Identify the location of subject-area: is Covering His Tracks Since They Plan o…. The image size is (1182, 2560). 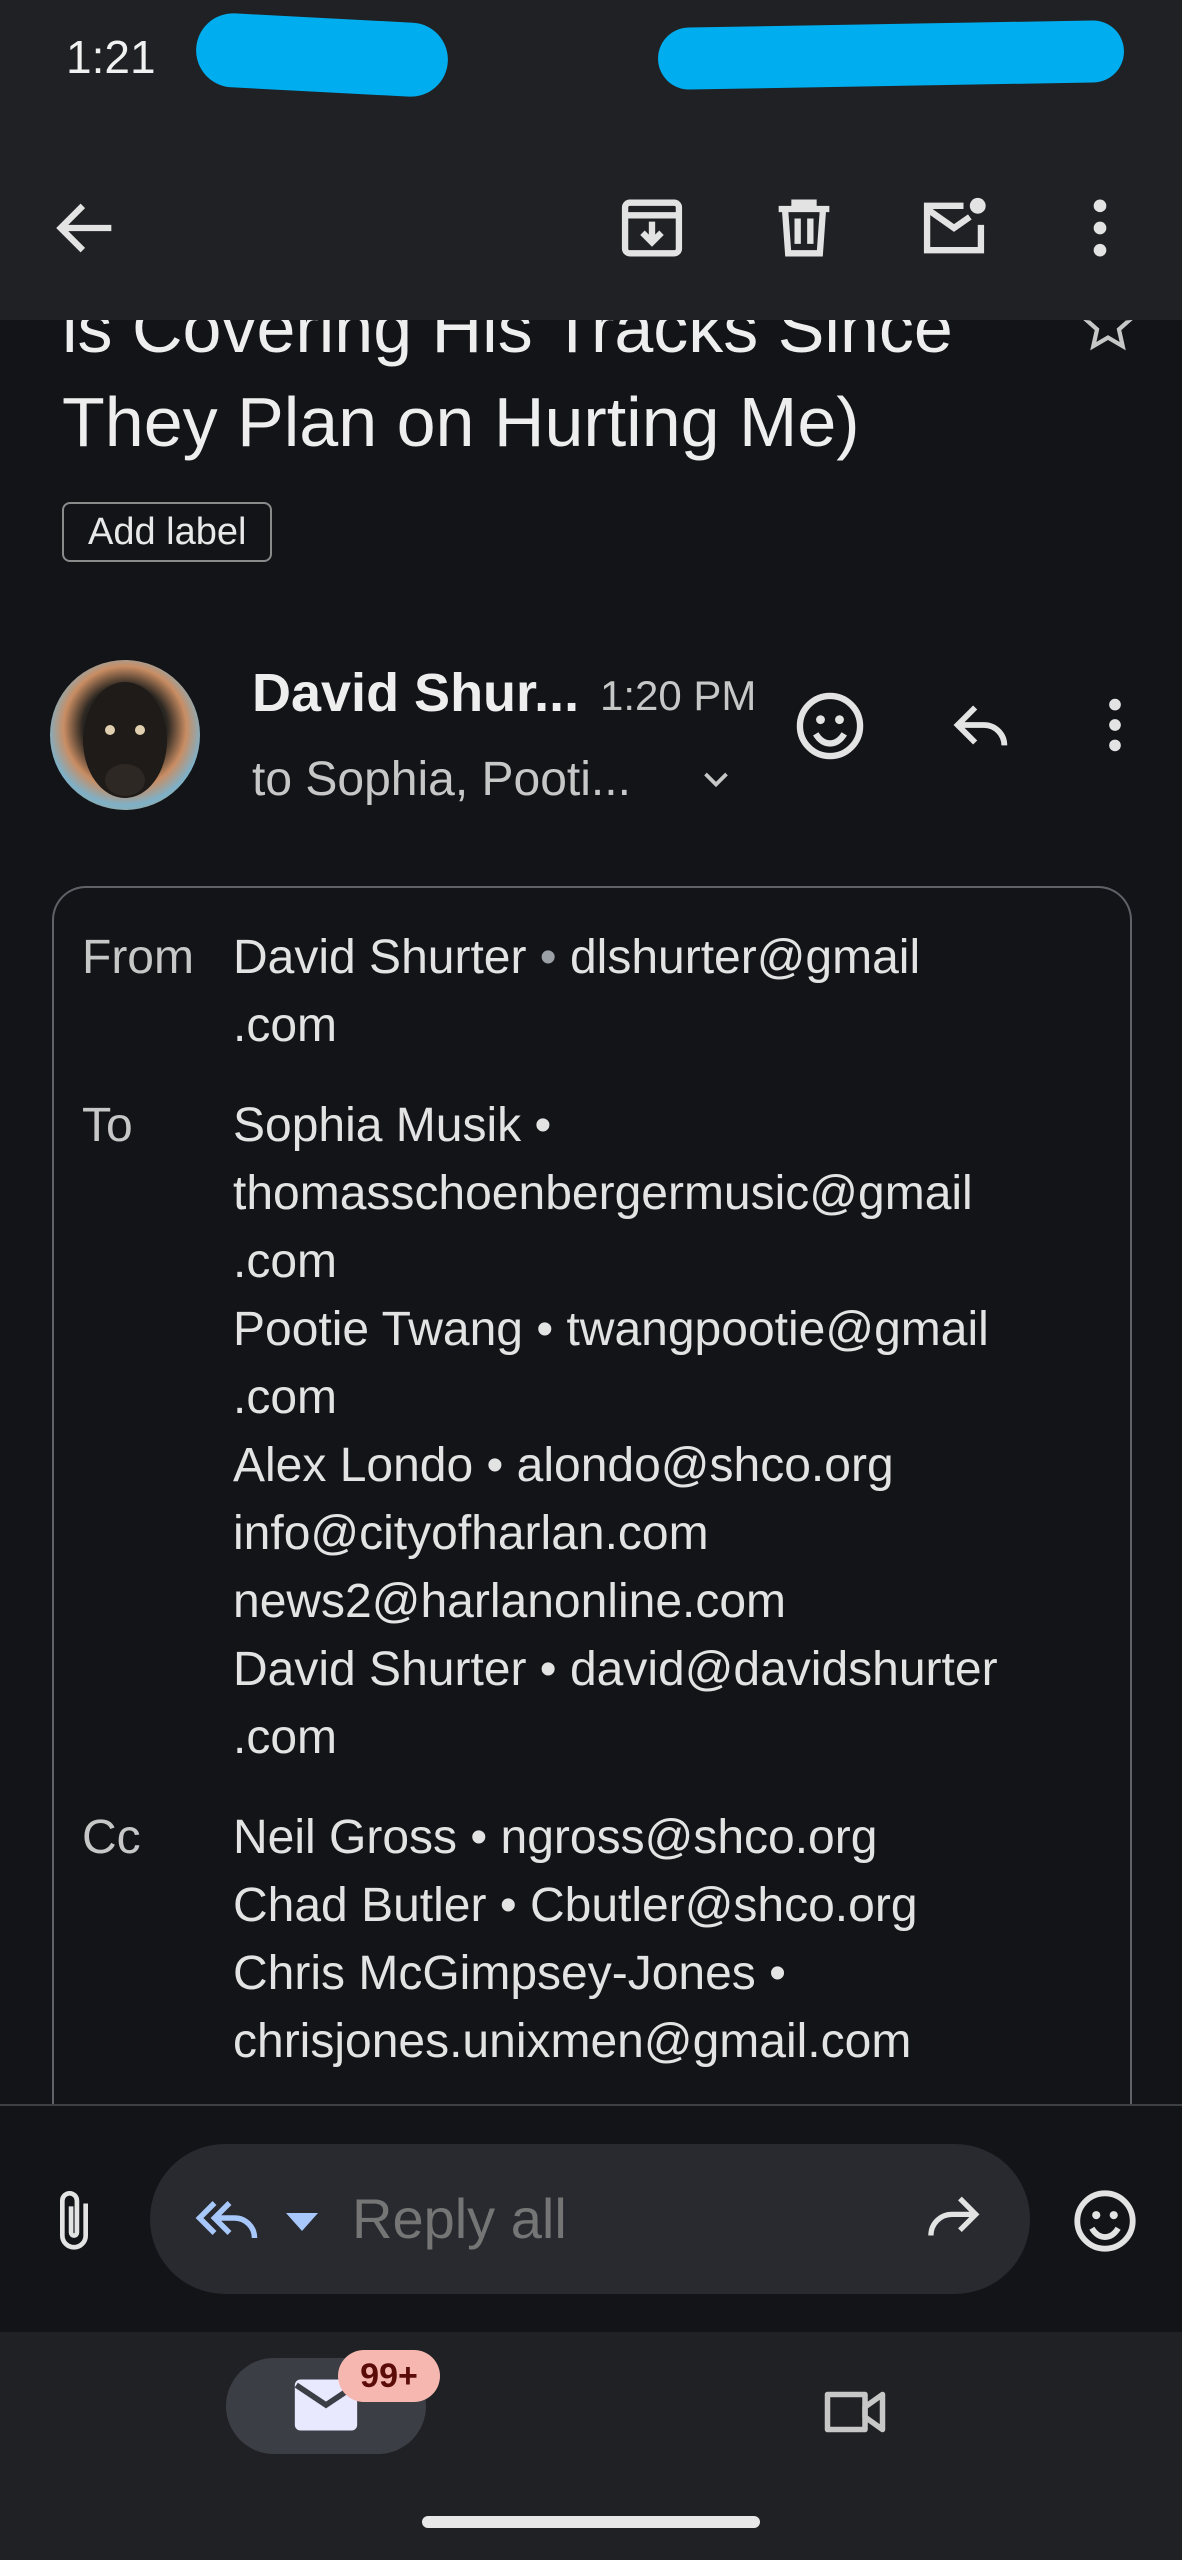
(591, 405).